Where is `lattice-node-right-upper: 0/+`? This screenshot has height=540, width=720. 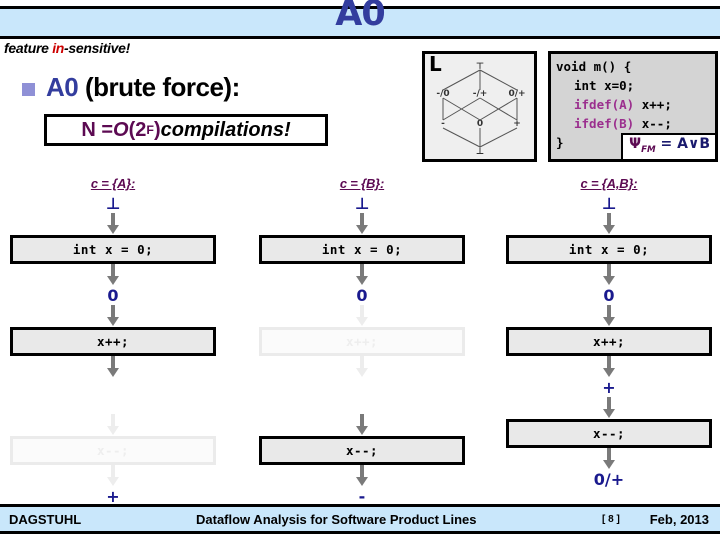 lattice-node-right-upper: 0/+ is located at coordinates (516, 94).